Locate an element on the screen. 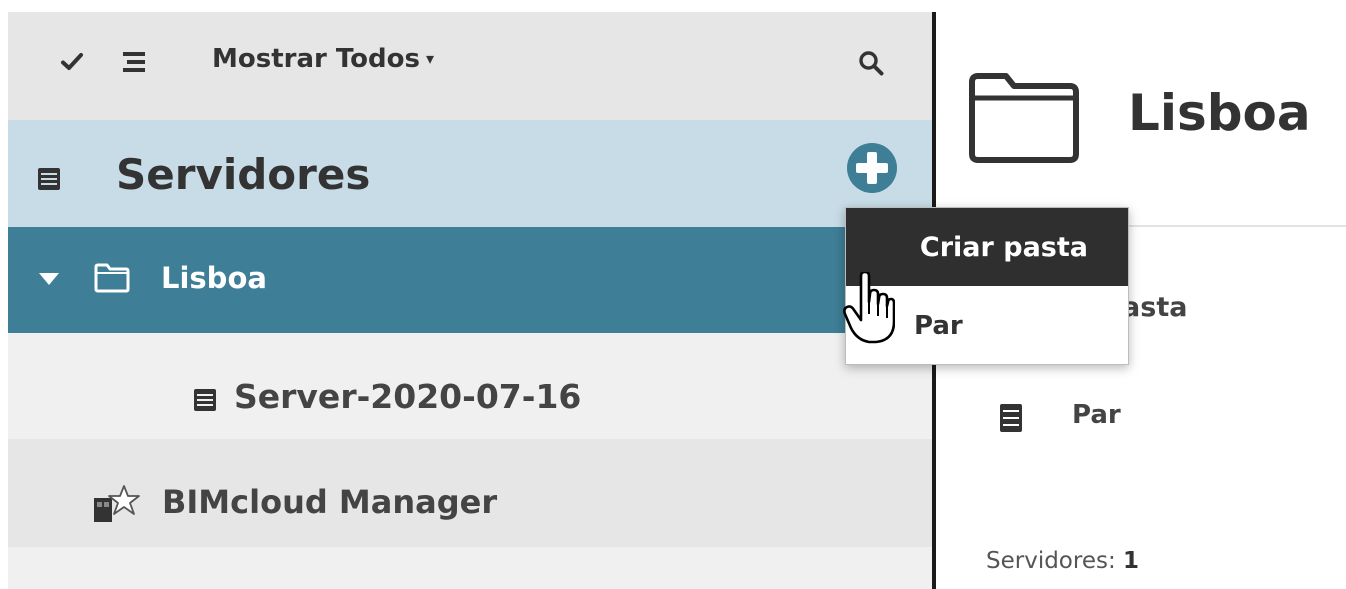  bimcloud-manager-icon is located at coordinates (117, 503).